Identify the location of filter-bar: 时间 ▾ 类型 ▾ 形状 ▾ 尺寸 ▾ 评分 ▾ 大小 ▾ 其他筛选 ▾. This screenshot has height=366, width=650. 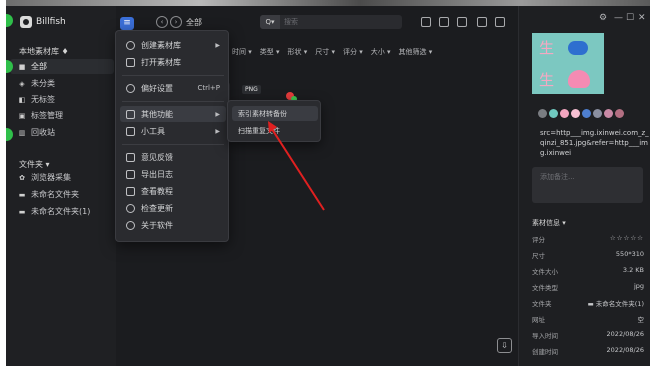
(332, 52).